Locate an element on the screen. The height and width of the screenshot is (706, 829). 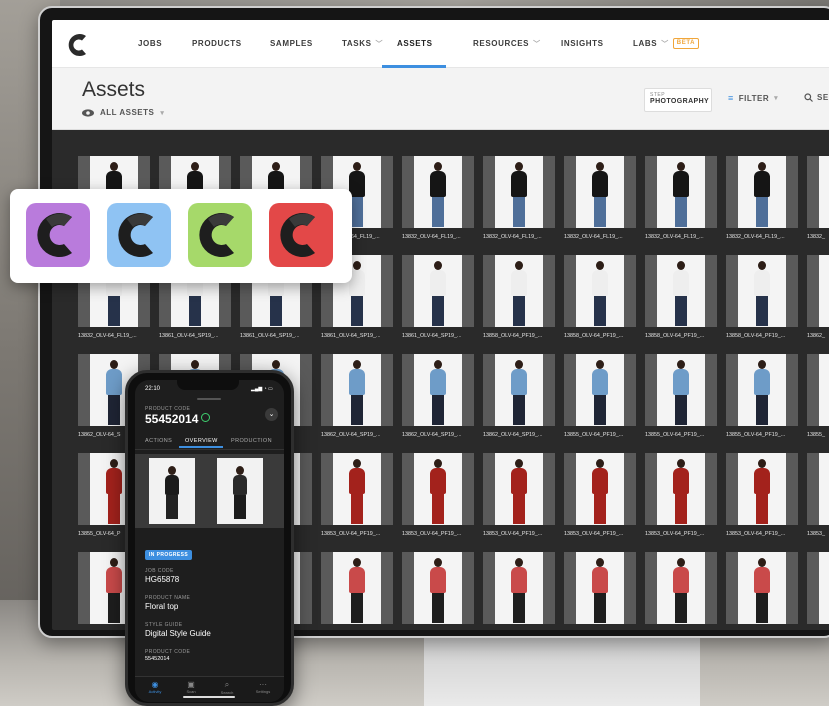
nav-scan: ▣ Scan is located at coordinates (191, 687).